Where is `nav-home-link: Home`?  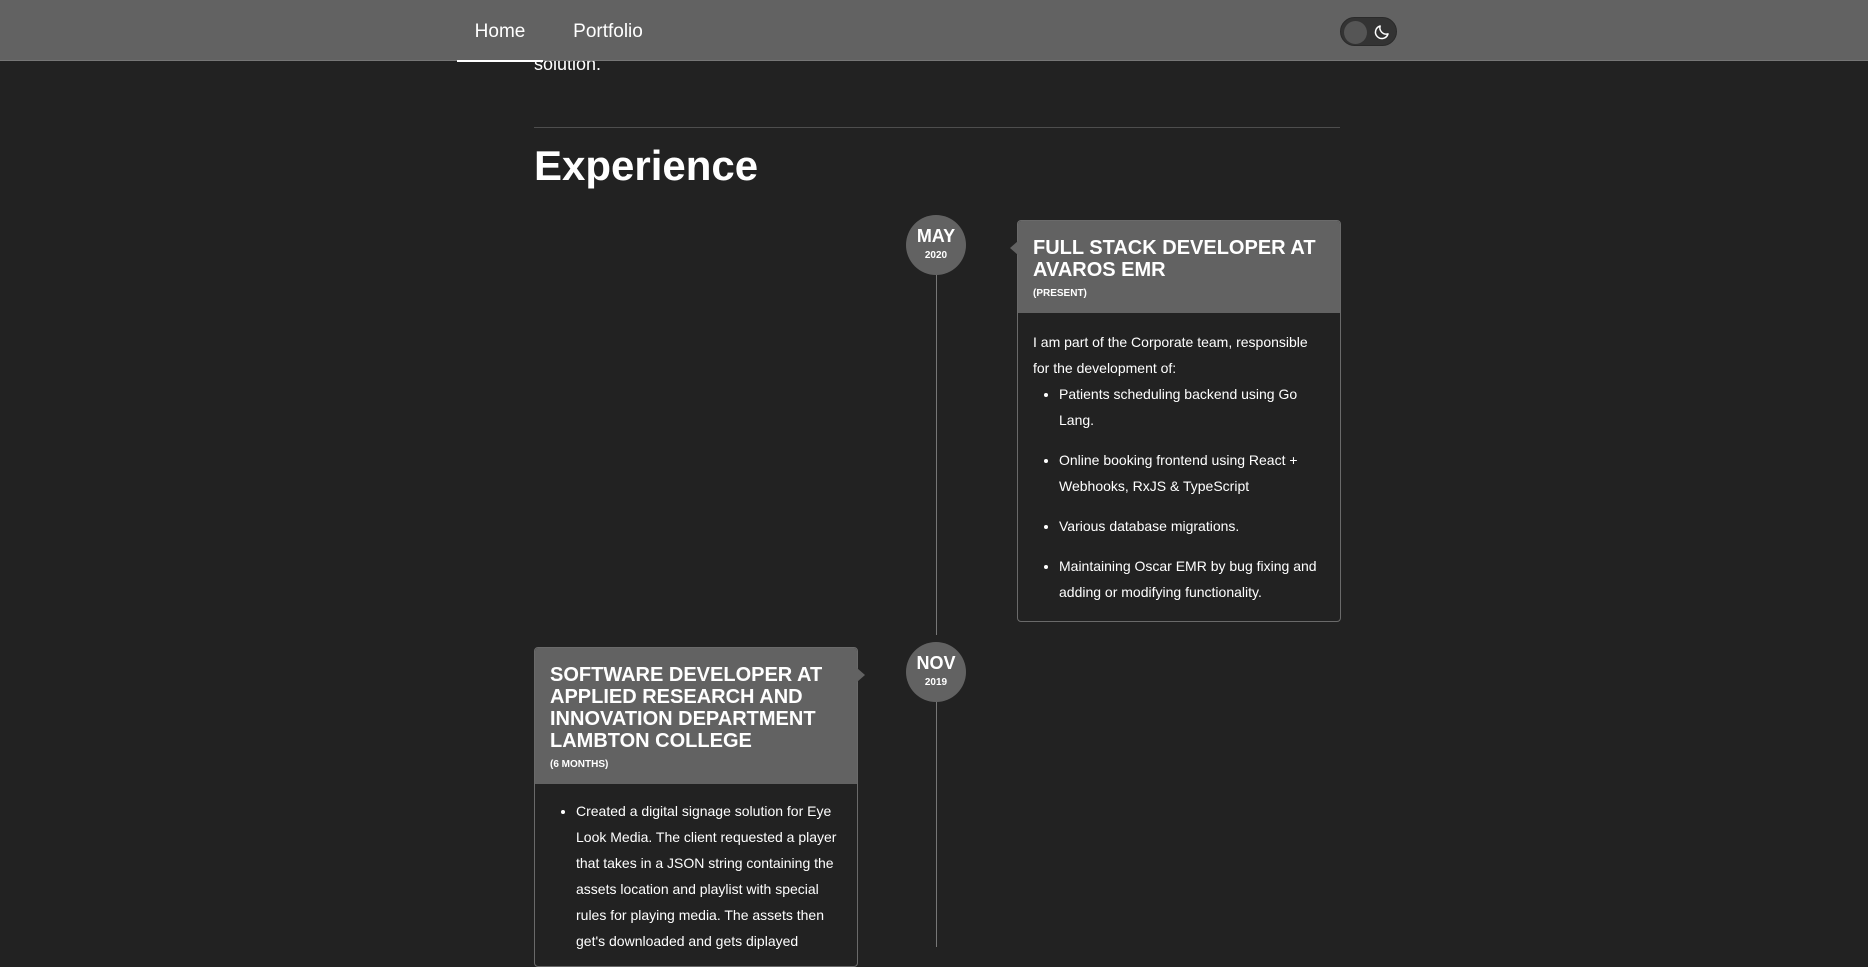 nav-home-link: Home is located at coordinates (500, 31).